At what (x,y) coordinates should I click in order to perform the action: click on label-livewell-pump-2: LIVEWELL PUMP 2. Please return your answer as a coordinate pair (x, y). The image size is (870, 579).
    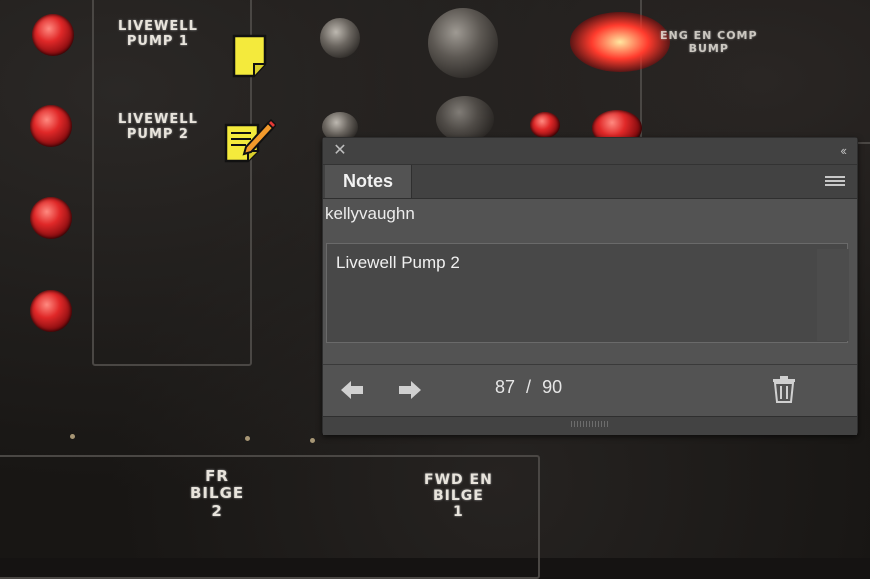
    Looking at the image, I should click on (158, 127).